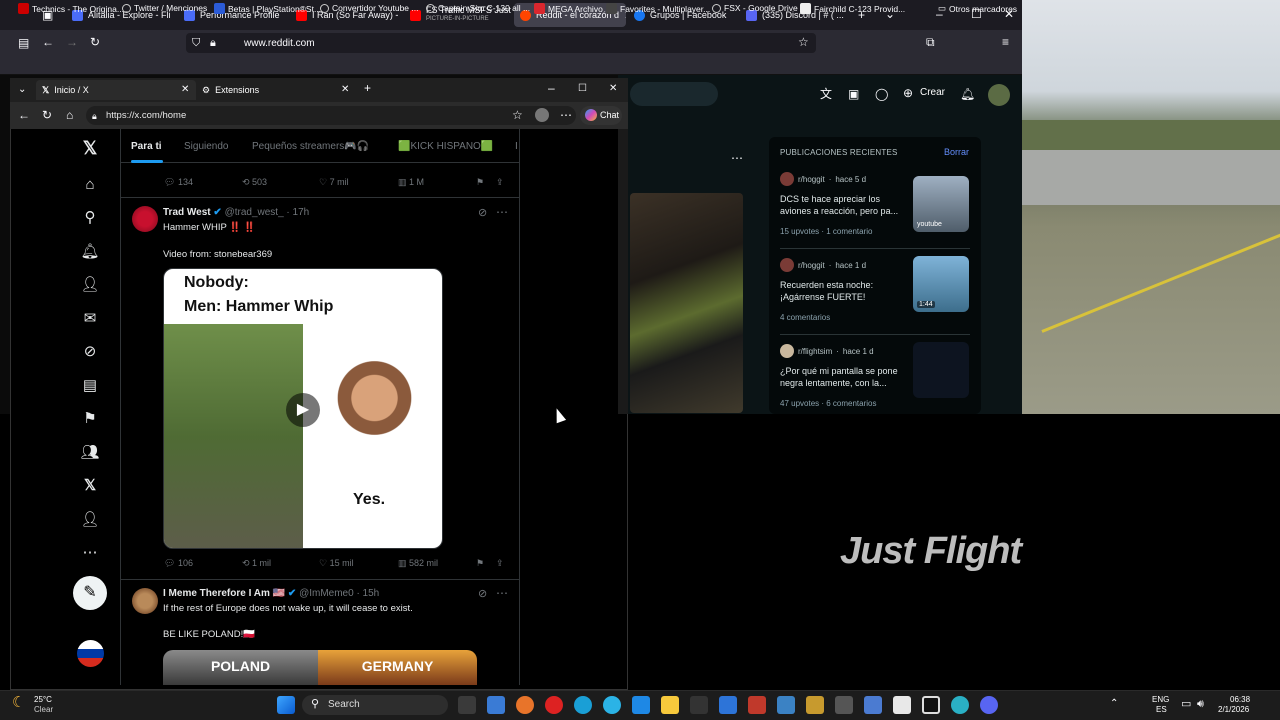 The image size is (1280, 720). Describe the element at coordinates (65, 90) in the screenshot. I see `edge-tab-x: 𝕏 Inicio / X` at that location.